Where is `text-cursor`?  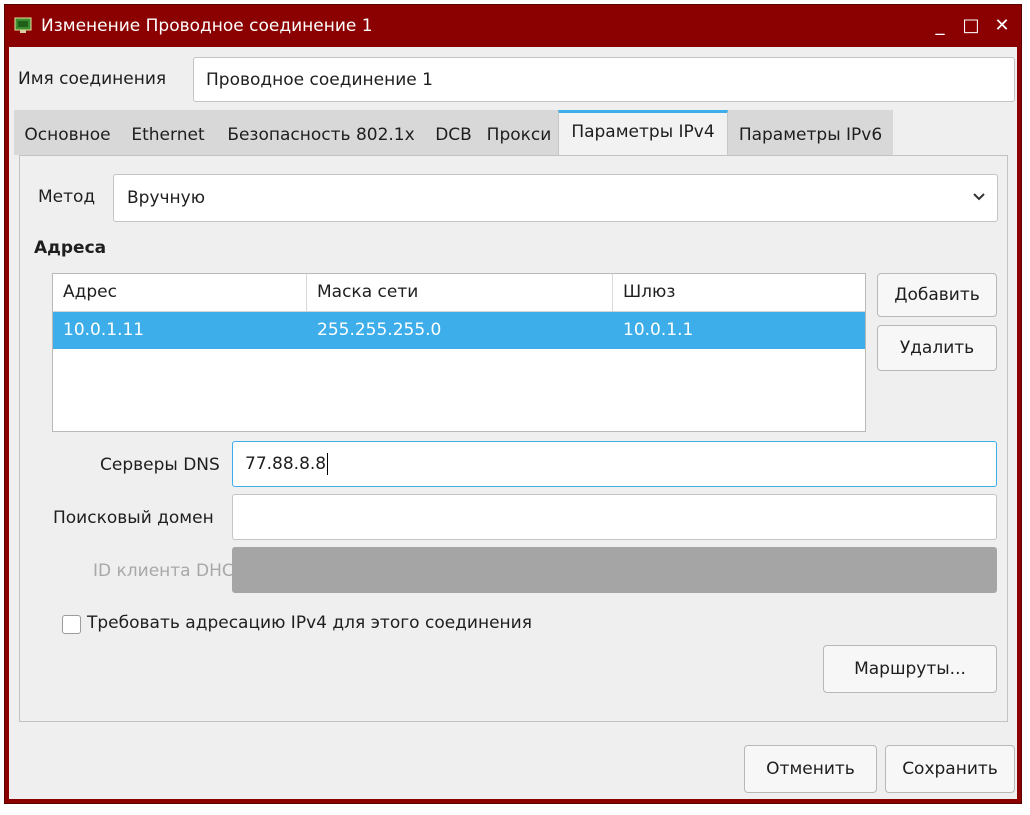
text-cursor is located at coordinates (328, 464).